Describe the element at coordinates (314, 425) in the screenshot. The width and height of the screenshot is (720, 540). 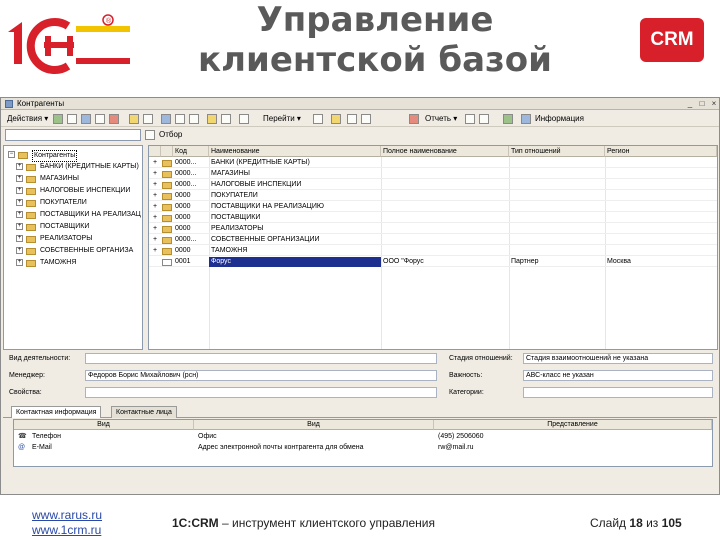
I see `contacts-header-type: Вид` at that location.